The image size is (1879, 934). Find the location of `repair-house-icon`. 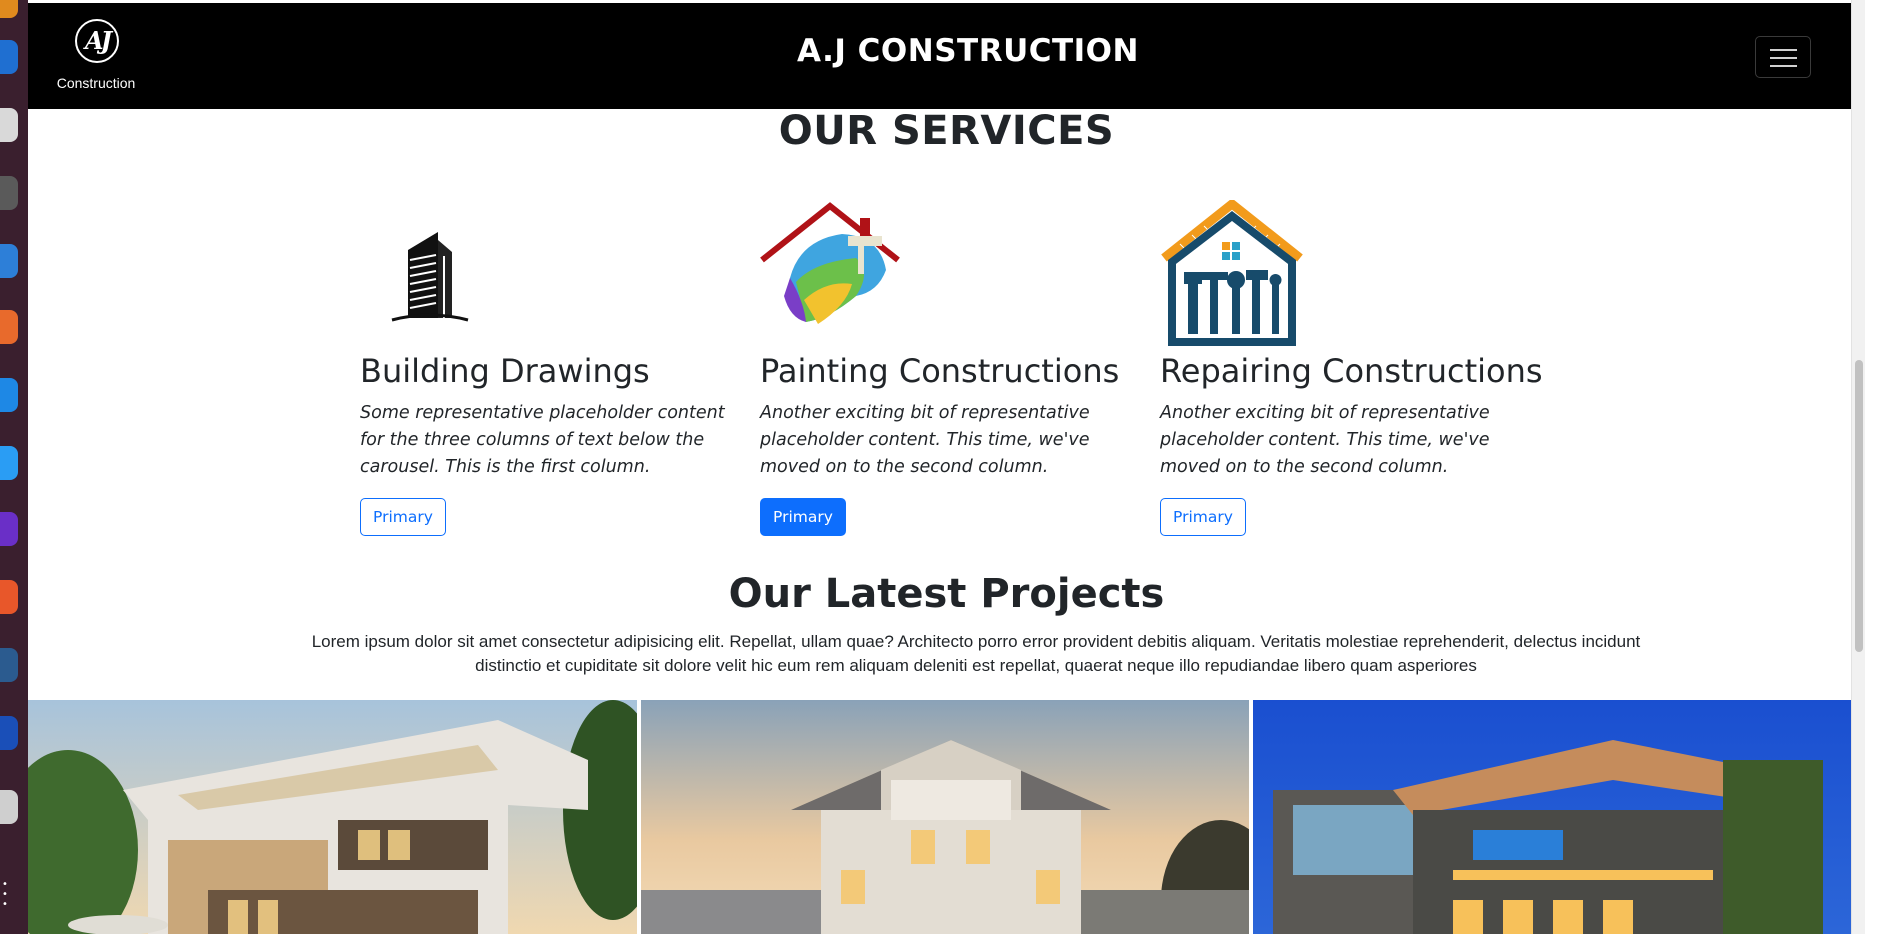

repair-house-icon is located at coordinates (1232, 272).